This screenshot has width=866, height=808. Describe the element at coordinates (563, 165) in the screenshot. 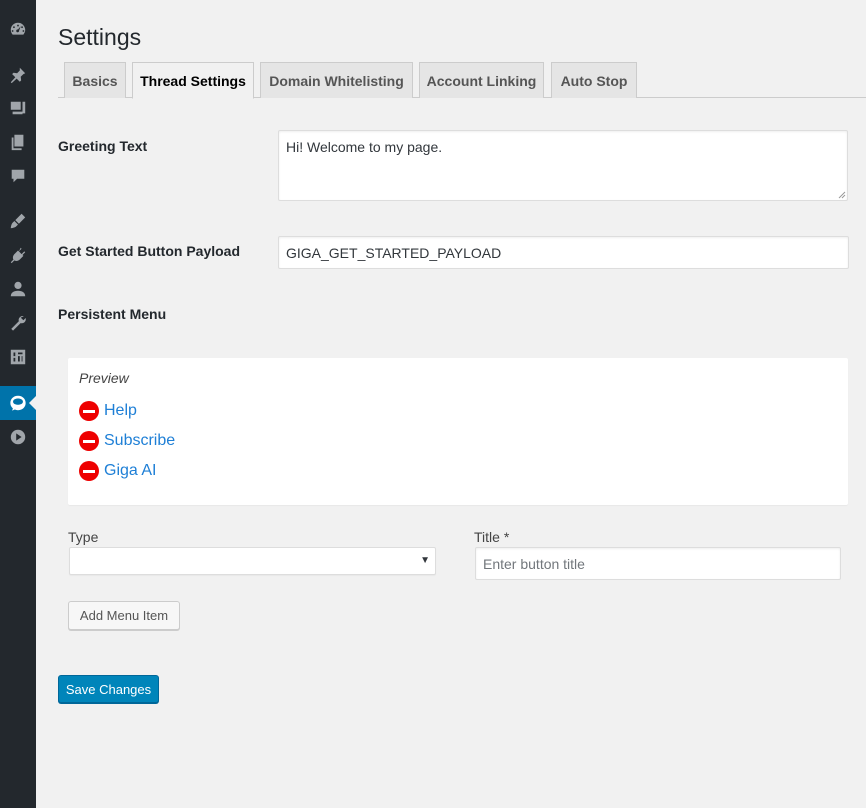

I see `greeting-text-textarea: Hi! Welcome to my page.` at that location.